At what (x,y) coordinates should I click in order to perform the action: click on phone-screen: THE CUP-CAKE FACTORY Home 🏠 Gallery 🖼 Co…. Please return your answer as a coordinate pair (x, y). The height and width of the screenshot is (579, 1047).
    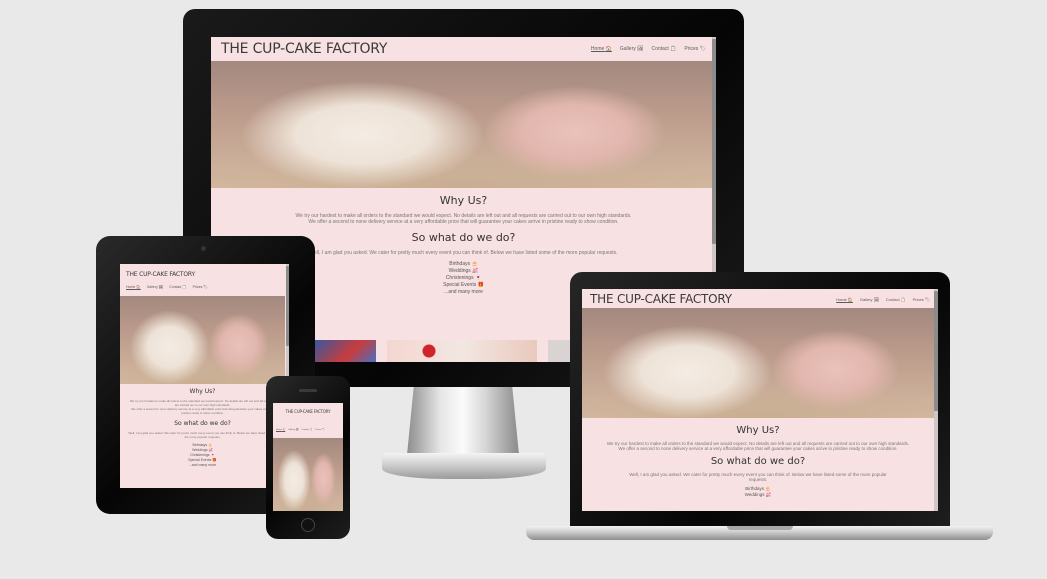
    Looking at the image, I should click on (308, 457).